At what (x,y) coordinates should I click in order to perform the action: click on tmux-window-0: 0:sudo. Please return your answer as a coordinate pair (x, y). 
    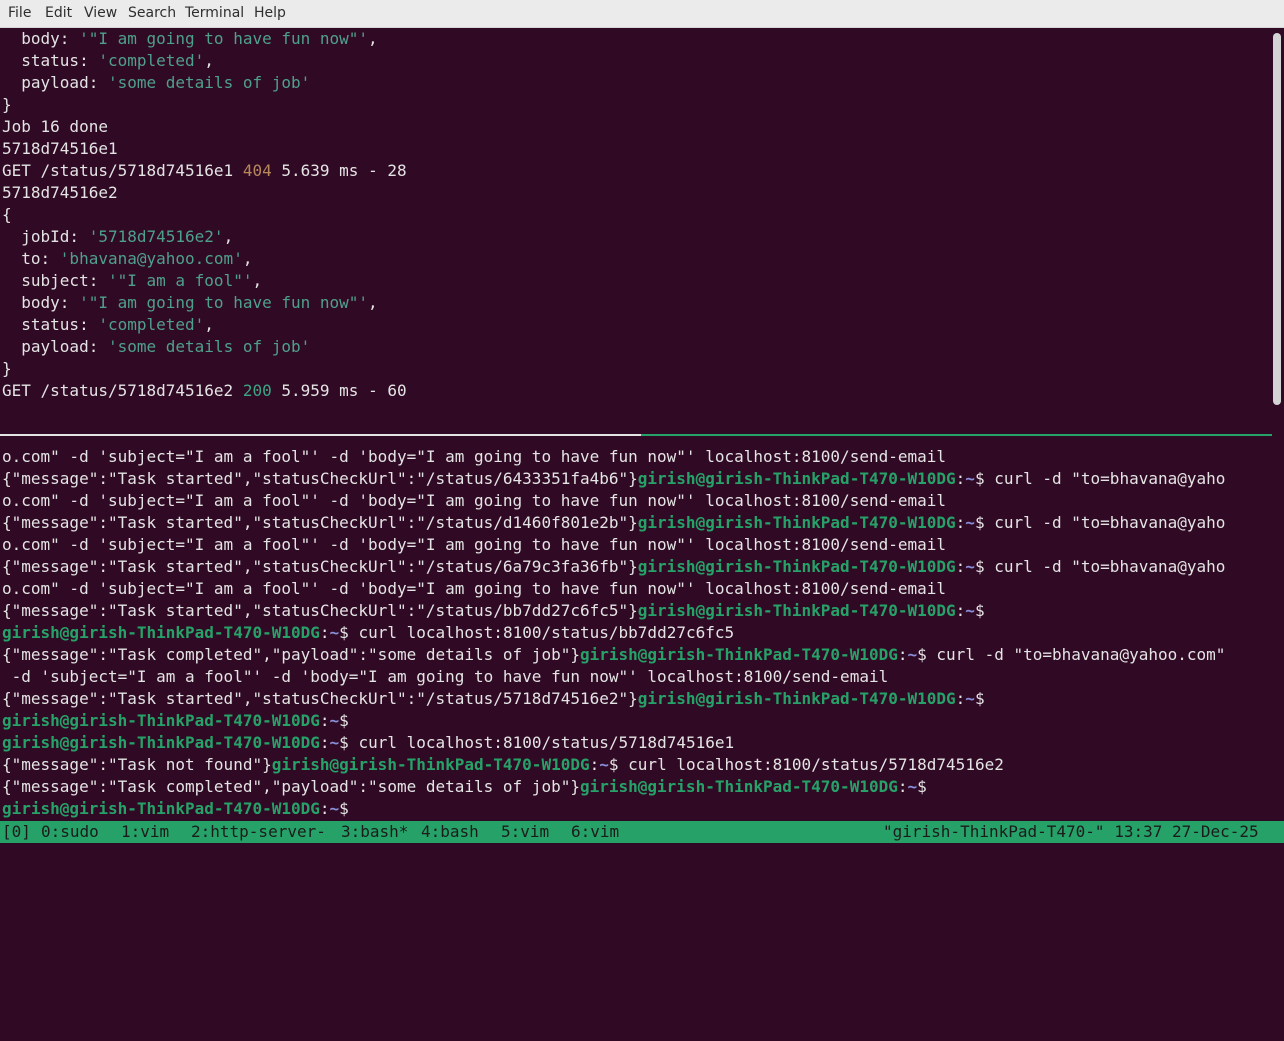
    Looking at the image, I should click on (70, 832).